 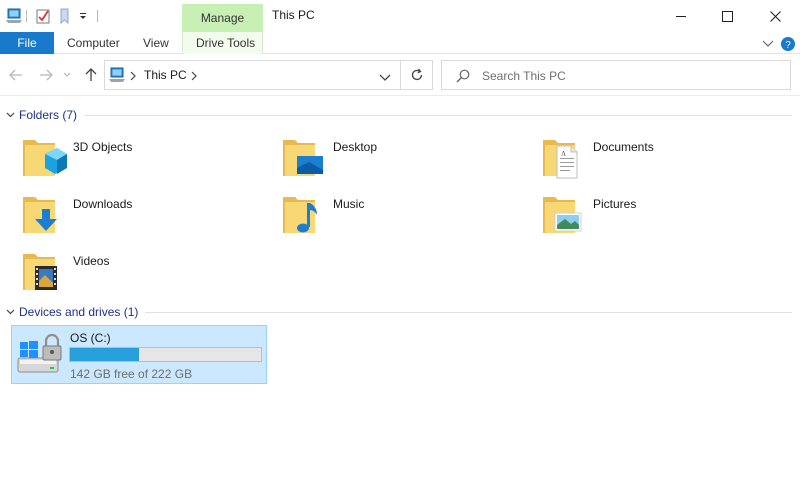 What do you see at coordinates (355, 147) in the screenshot?
I see `folder-label: Desktop` at bounding box center [355, 147].